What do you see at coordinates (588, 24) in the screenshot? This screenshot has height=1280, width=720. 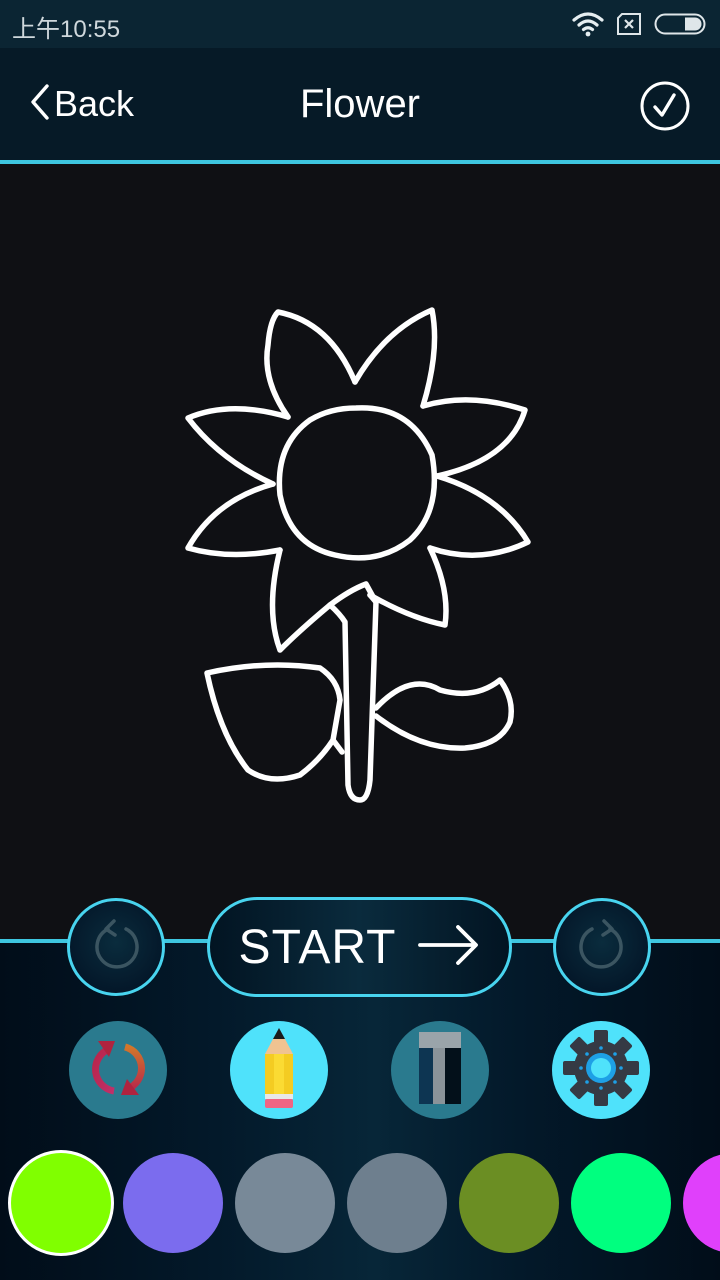 I see `wifi-icon` at bounding box center [588, 24].